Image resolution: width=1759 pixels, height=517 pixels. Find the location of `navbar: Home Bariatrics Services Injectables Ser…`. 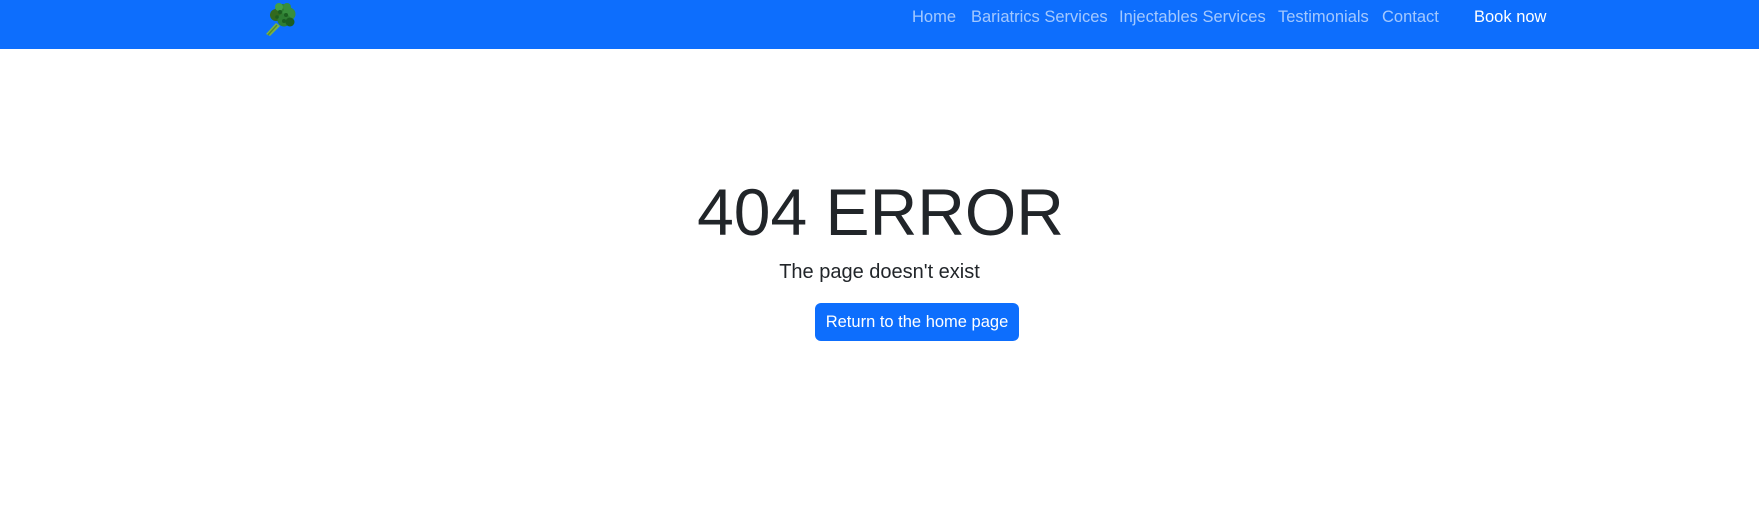

navbar: Home Bariatrics Services Injectables Ser… is located at coordinates (879, 24).